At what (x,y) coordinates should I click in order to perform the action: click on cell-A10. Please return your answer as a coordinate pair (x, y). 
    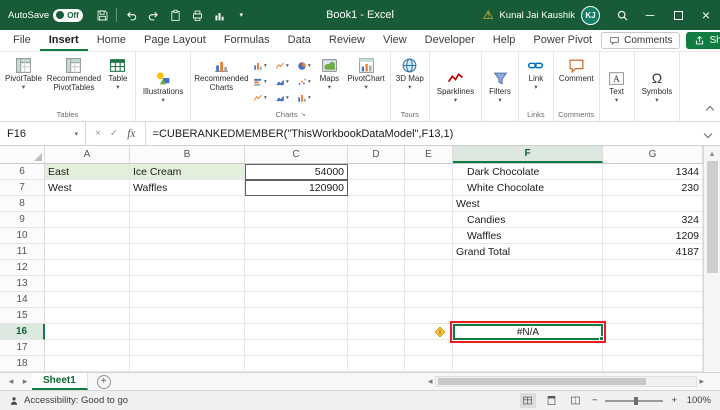
    Looking at the image, I should click on (87, 236).